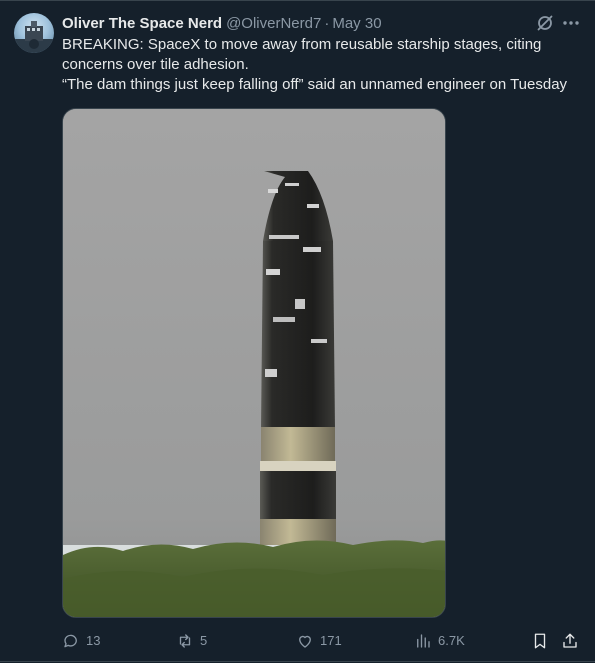 Image resolution: width=595 pixels, height=663 pixels. Describe the element at coordinates (34, 37) in the screenshot. I see `avatar-picture` at that location.